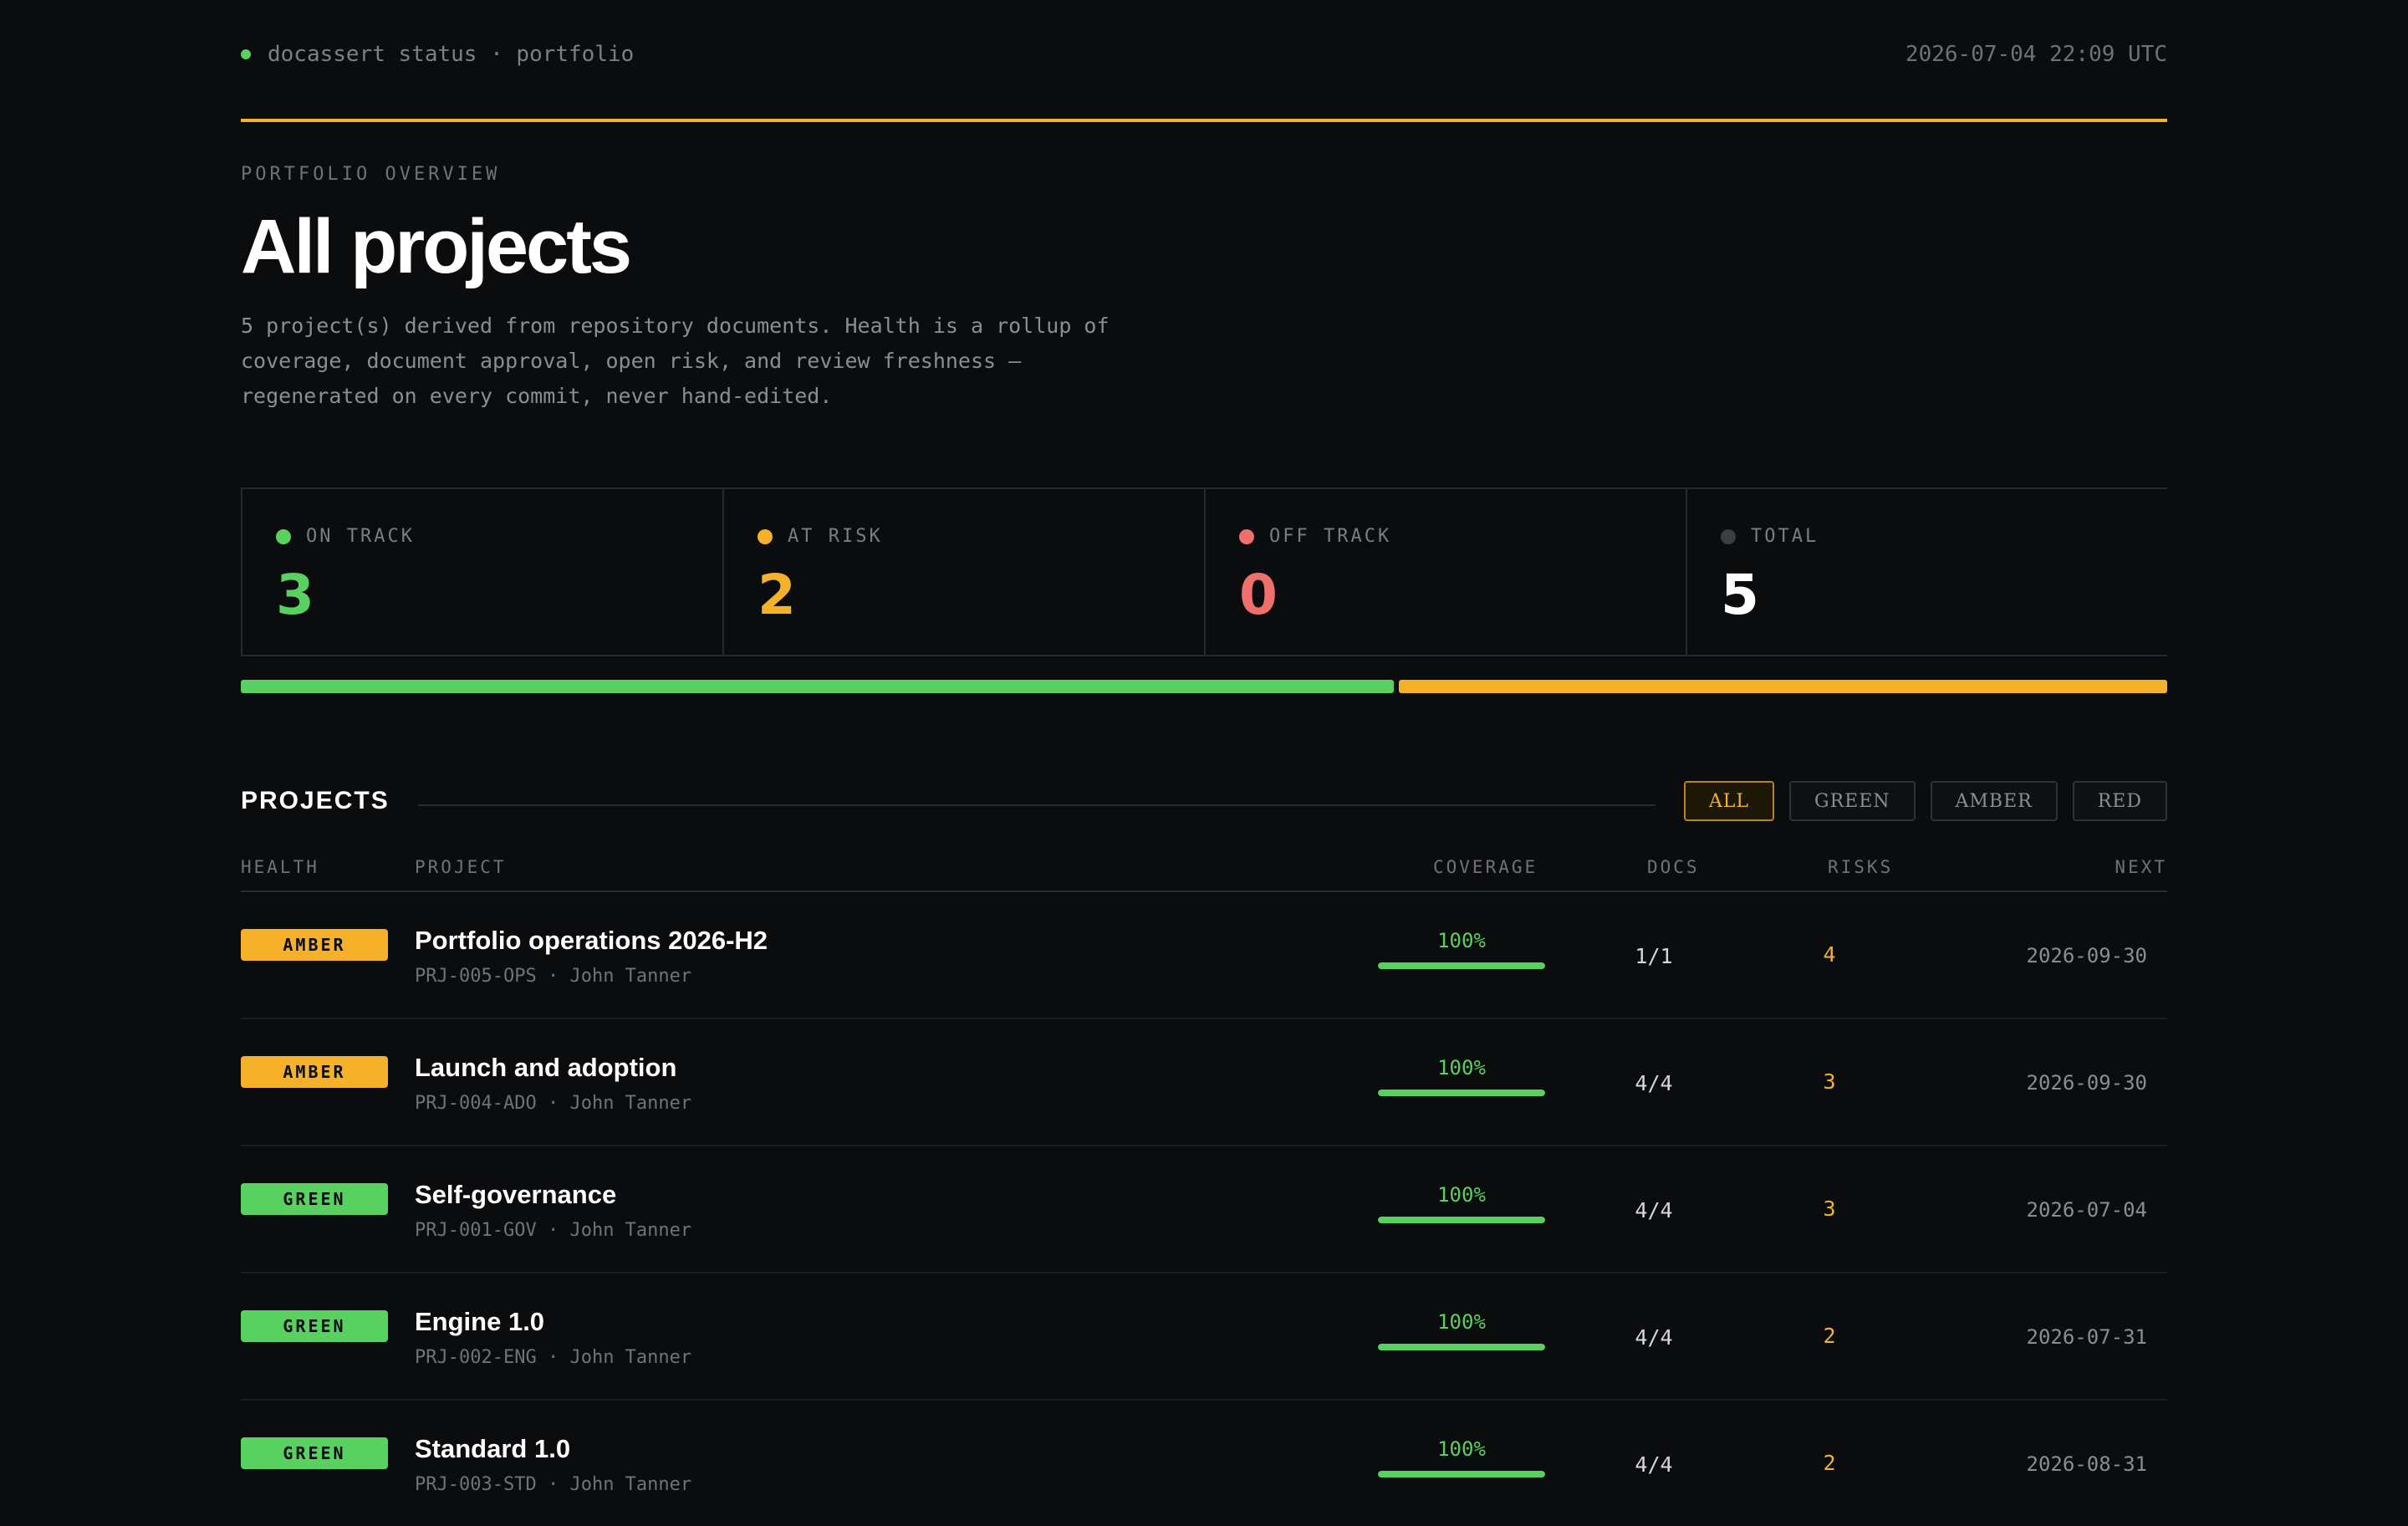  What do you see at coordinates (1331, 536) in the screenshot?
I see `stat-label: OFF TRACK` at bounding box center [1331, 536].